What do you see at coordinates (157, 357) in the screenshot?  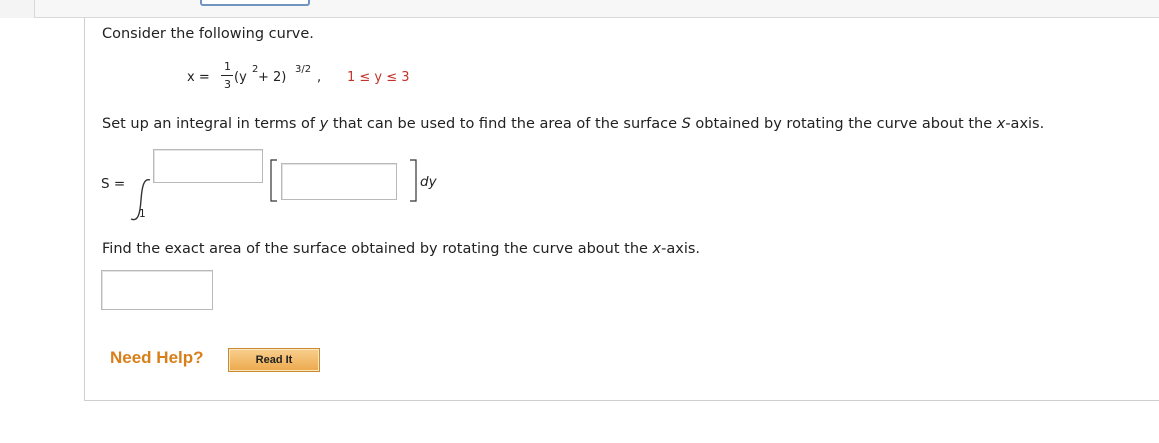 I see `need-help-label: Need Help?` at bounding box center [157, 357].